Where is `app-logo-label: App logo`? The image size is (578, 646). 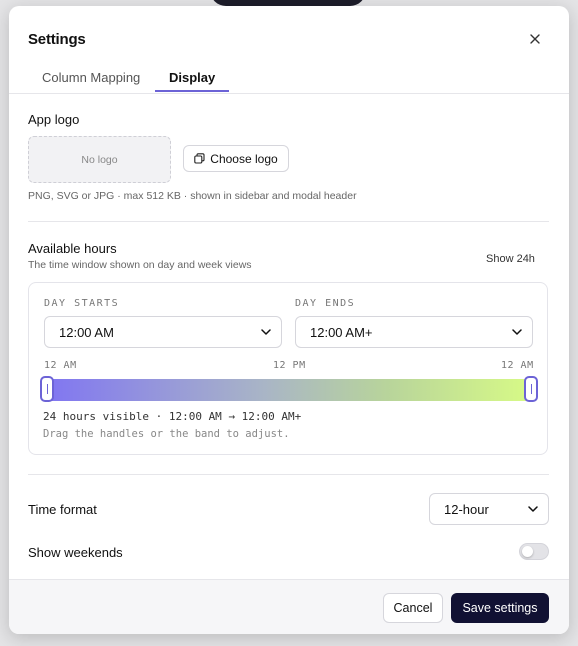
app-logo-label: App logo is located at coordinates (54, 119).